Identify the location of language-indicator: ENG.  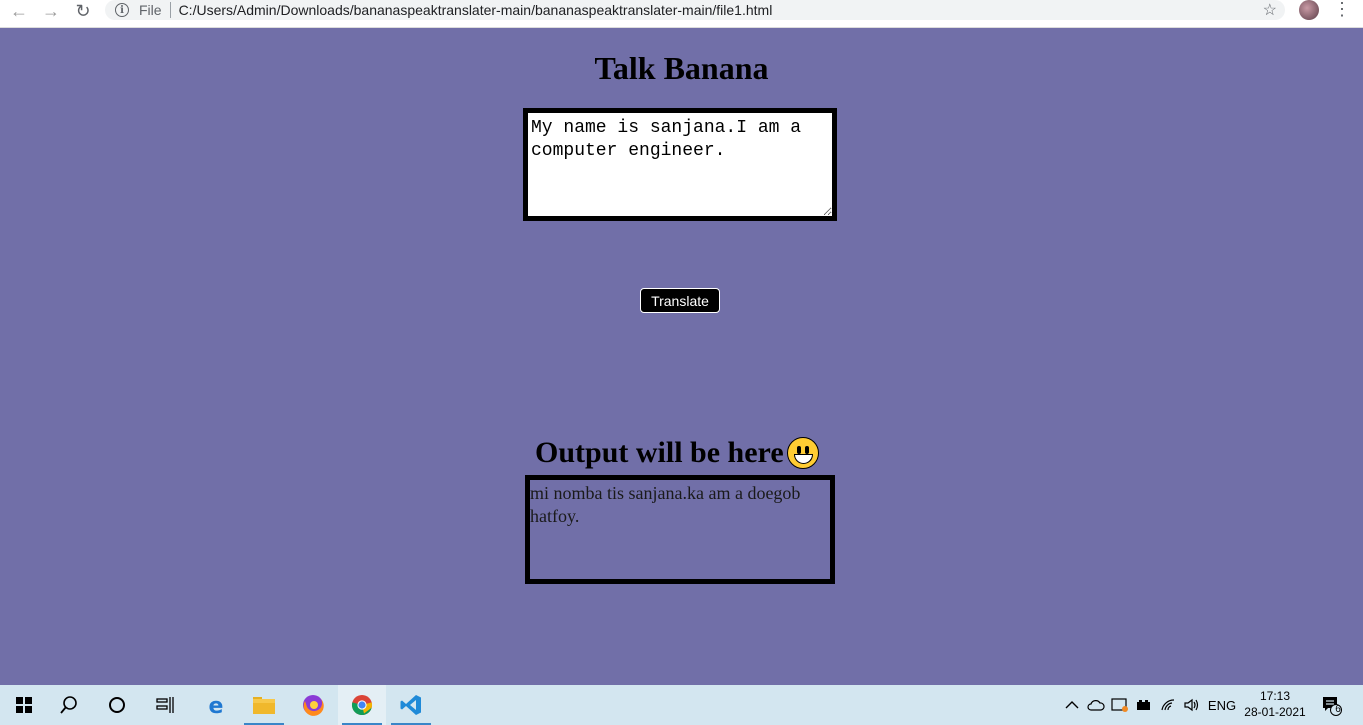
(1222, 705).